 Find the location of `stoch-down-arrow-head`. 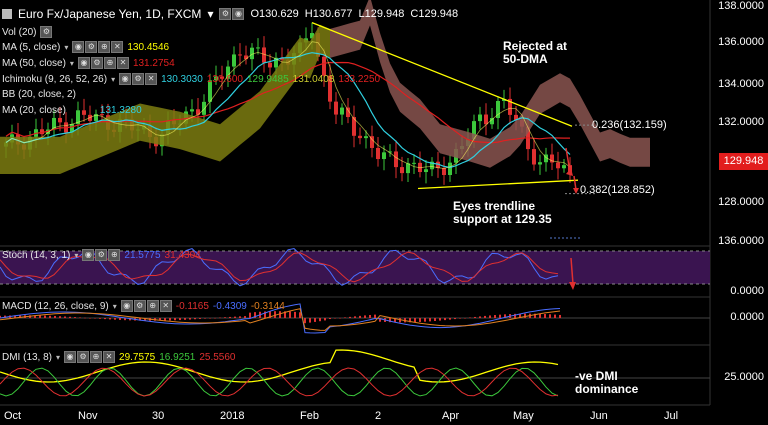

stoch-down-arrow-head is located at coordinates (572, 286).